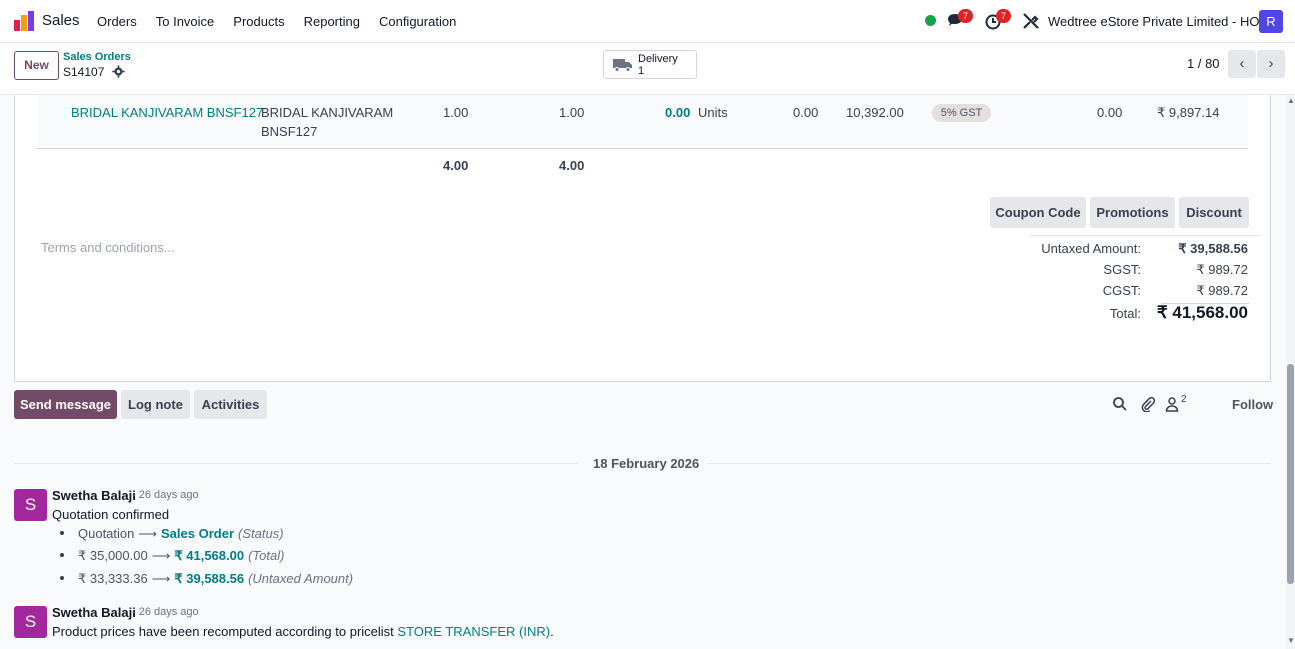 The width and height of the screenshot is (1295, 649). Describe the element at coordinates (167, 112) in the screenshot. I see `line-product: BRIDAL KANJIVARAM BNSF127` at that location.